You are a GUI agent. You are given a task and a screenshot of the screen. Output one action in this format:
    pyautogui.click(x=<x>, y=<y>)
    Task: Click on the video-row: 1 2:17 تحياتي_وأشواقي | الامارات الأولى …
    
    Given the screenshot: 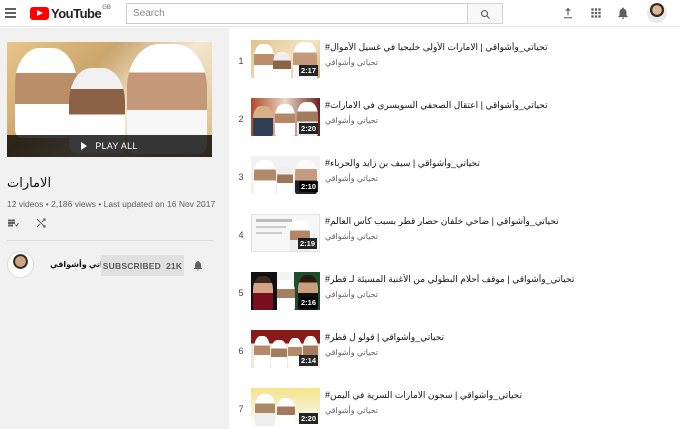 What is the action you would take?
    pyautogui.click(x=454, y=57)
    